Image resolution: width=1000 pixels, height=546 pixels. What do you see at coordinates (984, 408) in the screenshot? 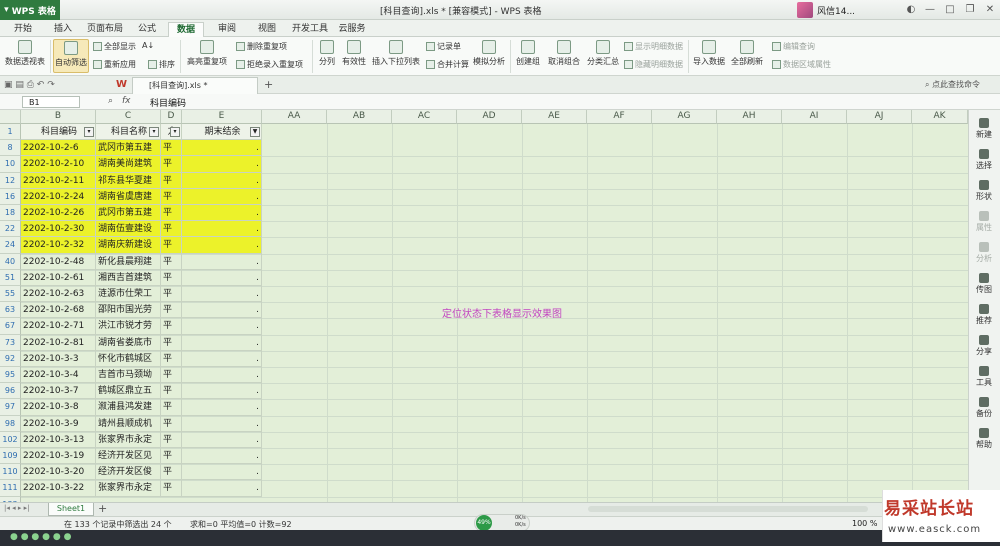
I see `panel-backup-button: 备份` at bounding box center [984, 408].